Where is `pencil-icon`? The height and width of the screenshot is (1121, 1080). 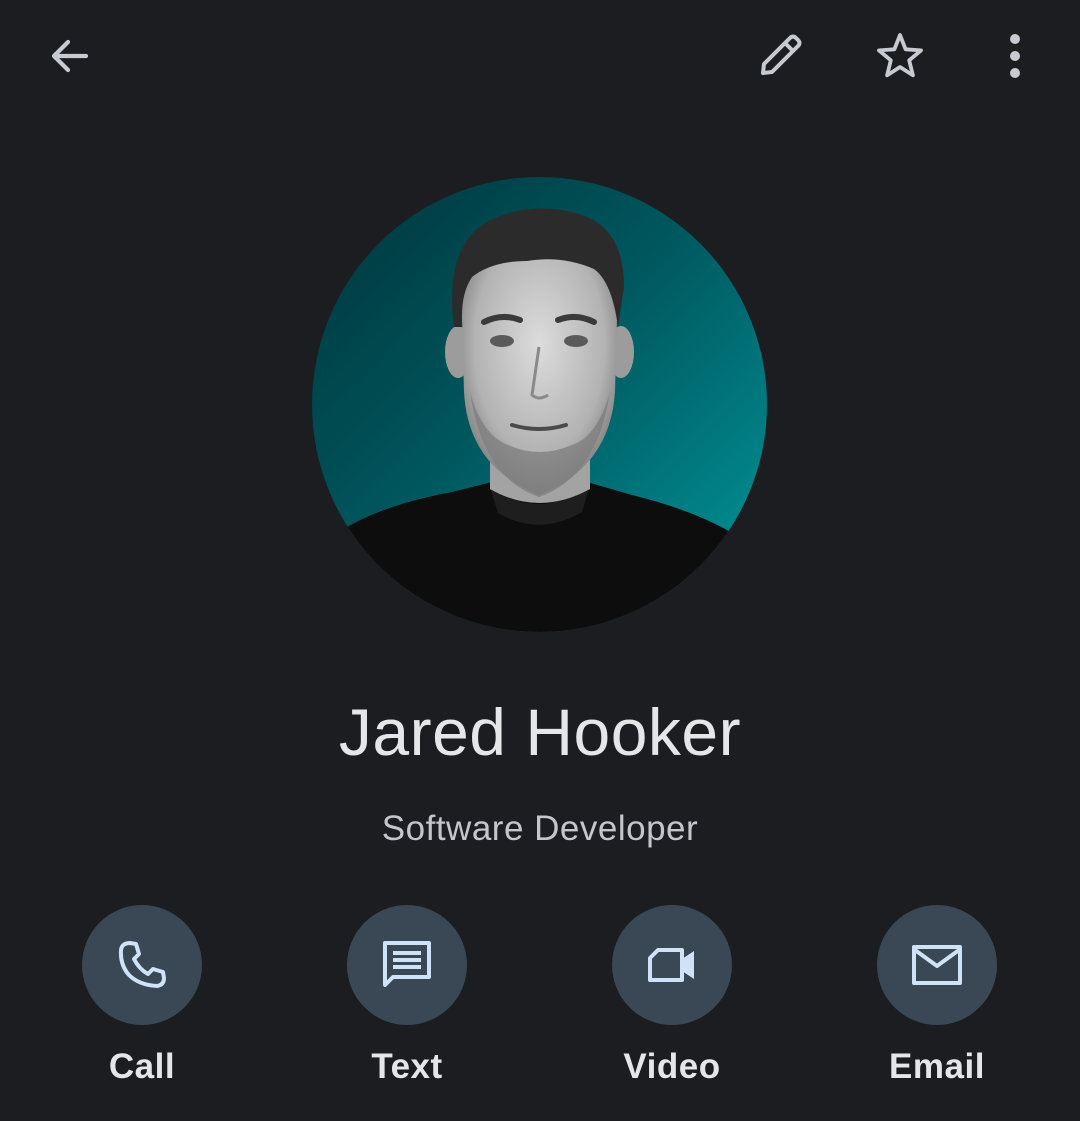
pencil-icon is located at coordinates (781, 54).